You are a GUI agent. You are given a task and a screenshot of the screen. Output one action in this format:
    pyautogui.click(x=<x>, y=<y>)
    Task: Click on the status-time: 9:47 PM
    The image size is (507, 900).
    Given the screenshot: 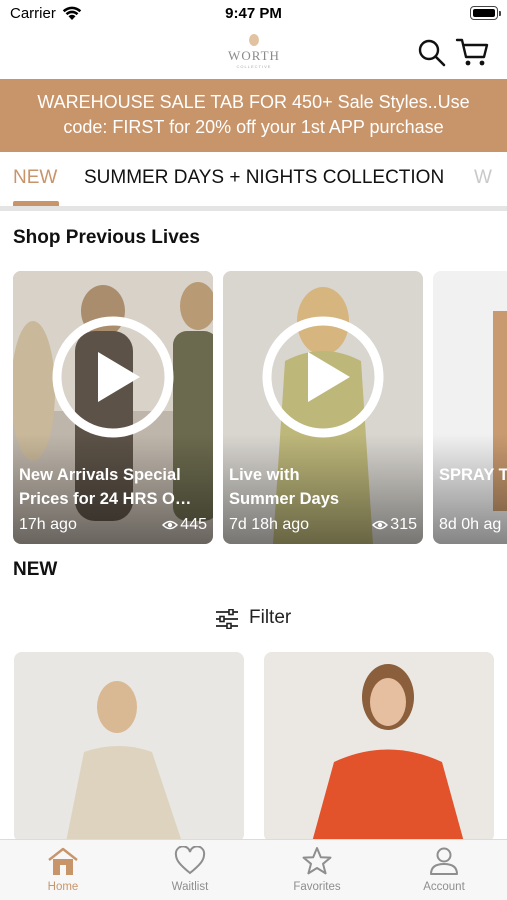 What is the action you would take?
    pyautogui.click(x=253, y=13)
    